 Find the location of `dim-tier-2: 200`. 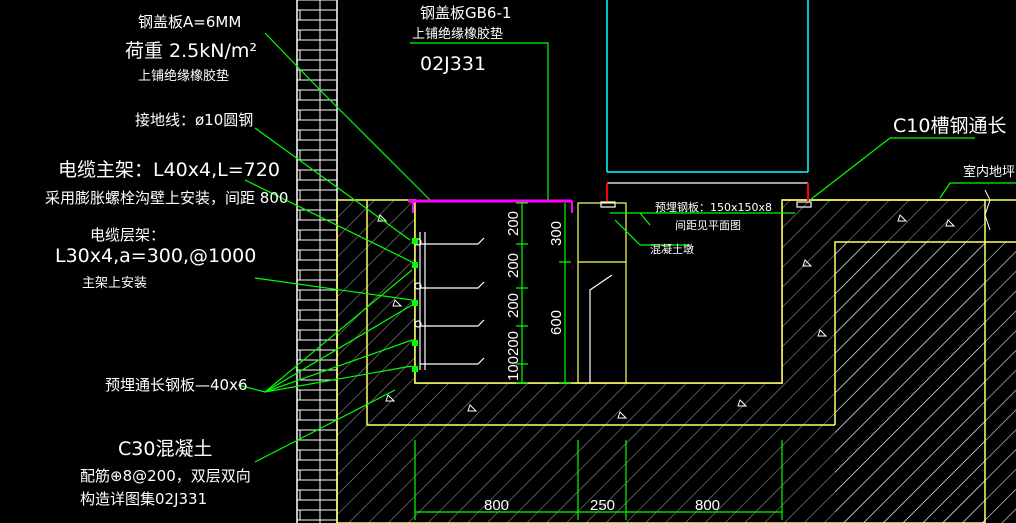

dim-tier-2: 200 is located at coordinates (513, 265).